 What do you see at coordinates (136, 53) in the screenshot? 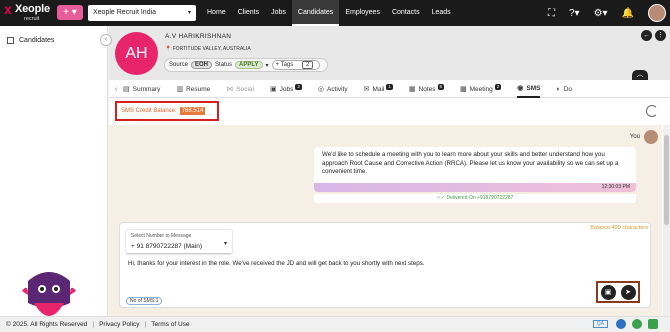
I see `candidate-avatar: AH` at bounding box center [136, 53].